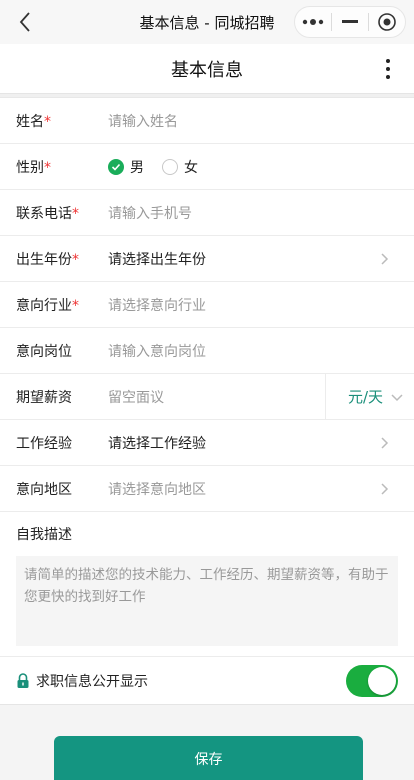 The height and width of the screenshot is (780, 414). What do you see at coordinates (44, 535) in the screenshot?
I see `self-description-label: 自我描述` at bounding box center [44, 535].